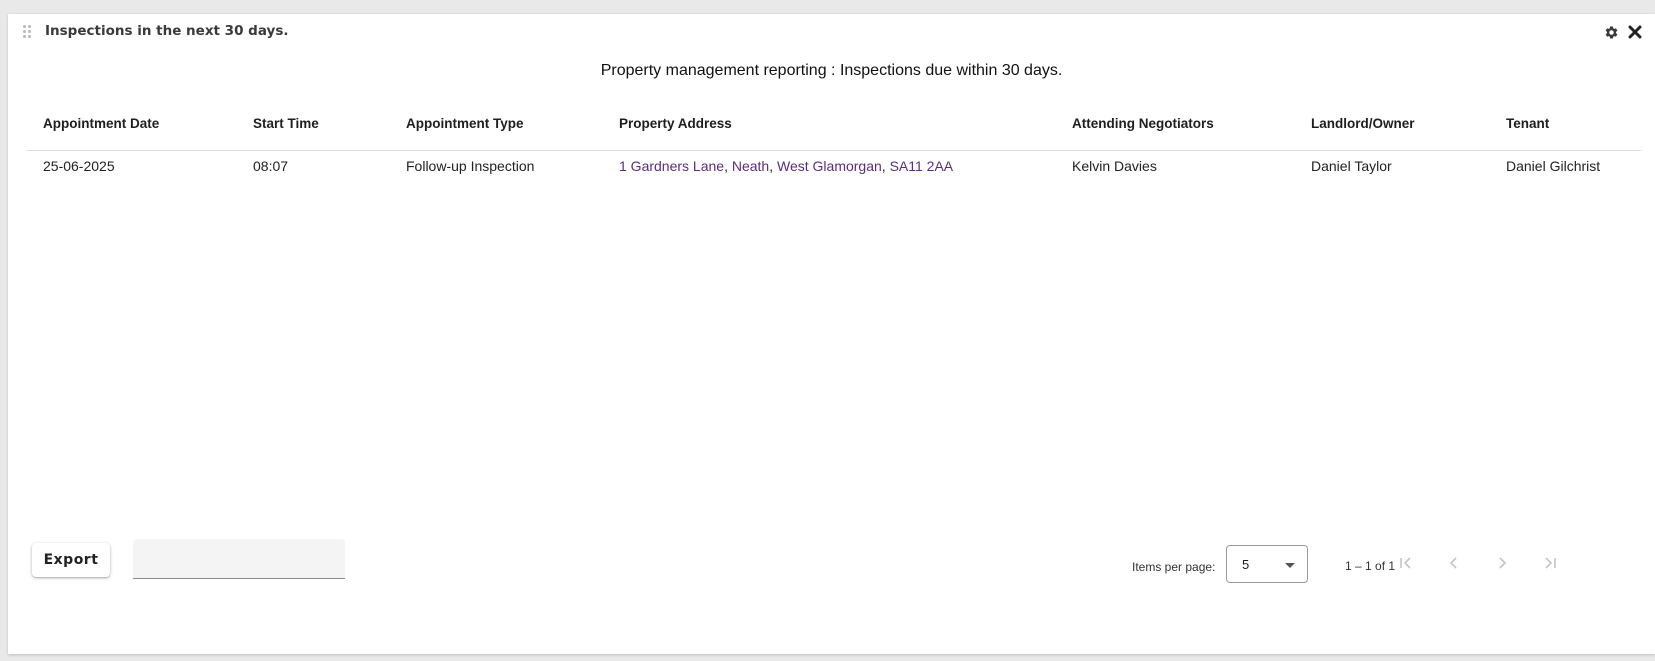 Image resolution: width=1655 pixels, height=661 pixels. I want to click on items-per-page-select: 5, so click(1267, 564).